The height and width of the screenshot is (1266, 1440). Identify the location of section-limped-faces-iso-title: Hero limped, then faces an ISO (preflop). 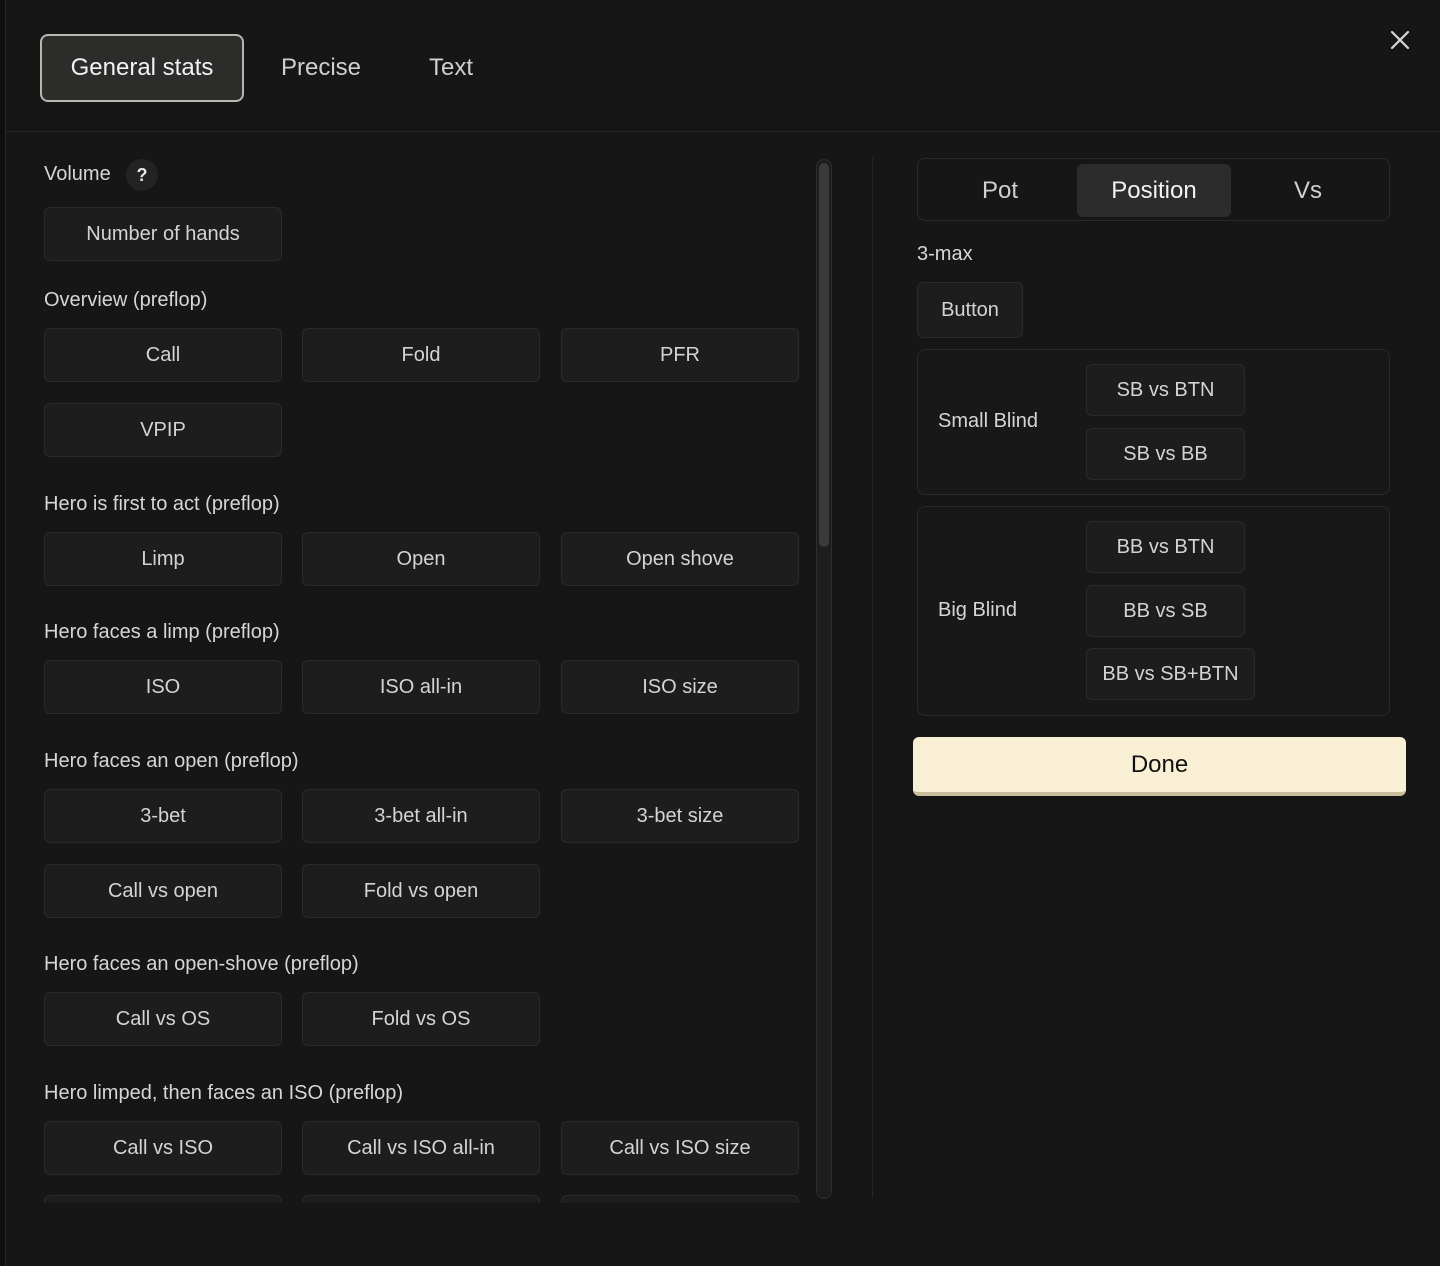
(224, 1093).